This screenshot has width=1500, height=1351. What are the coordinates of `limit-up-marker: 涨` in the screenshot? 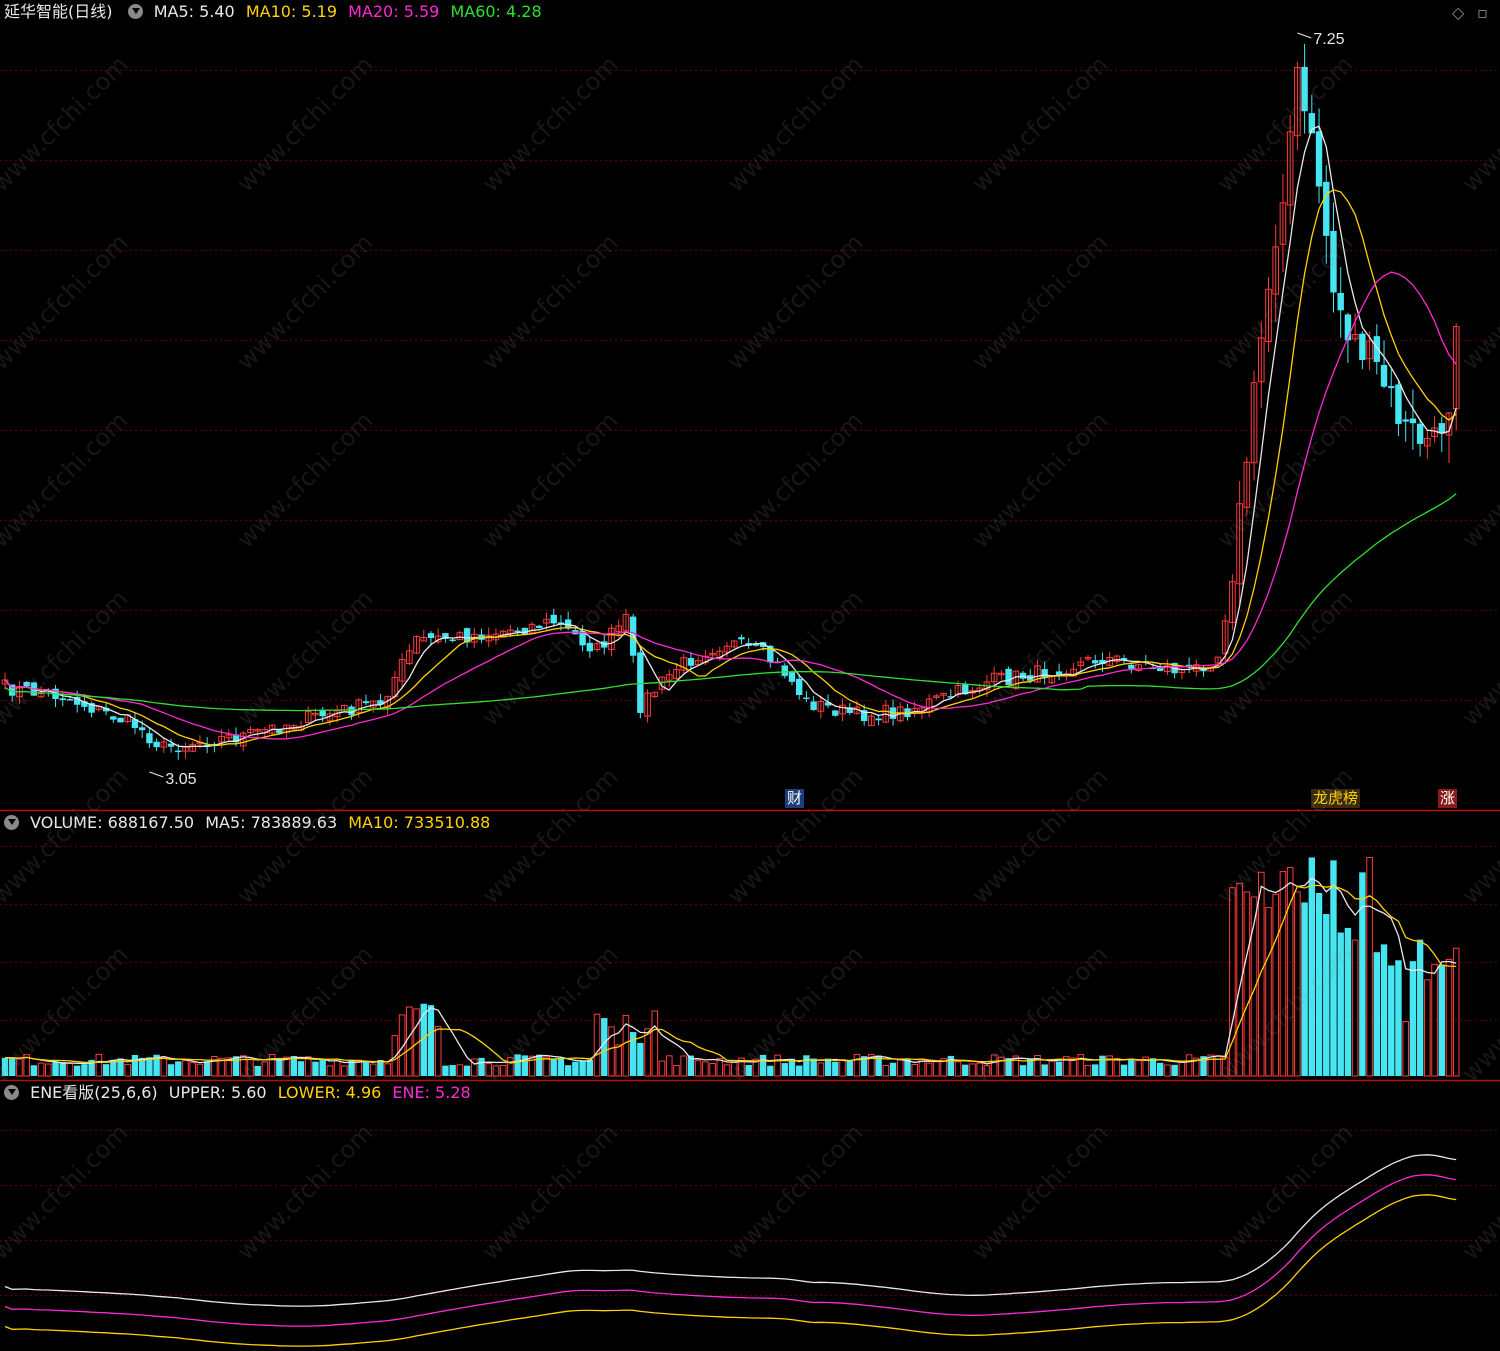 It's located at (1448, 798).